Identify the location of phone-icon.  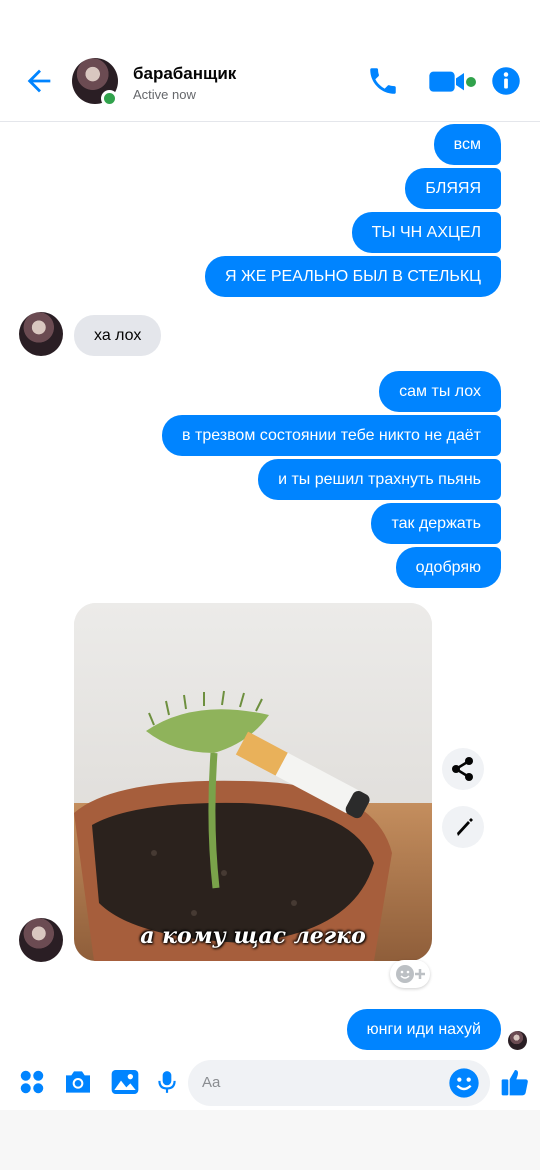
(383, 81).